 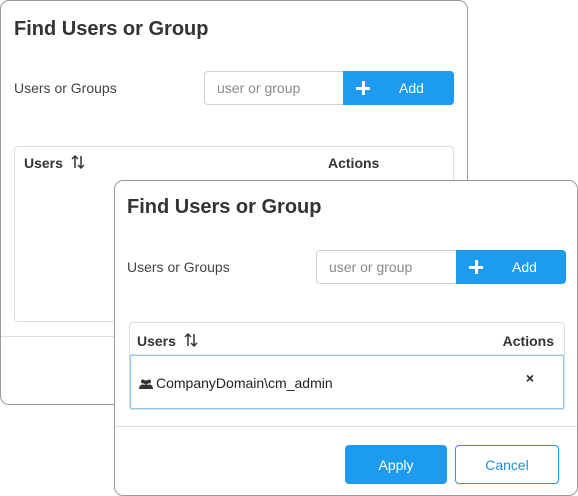 I want to click on remove-icon: ×, so click(x=530, y=378).